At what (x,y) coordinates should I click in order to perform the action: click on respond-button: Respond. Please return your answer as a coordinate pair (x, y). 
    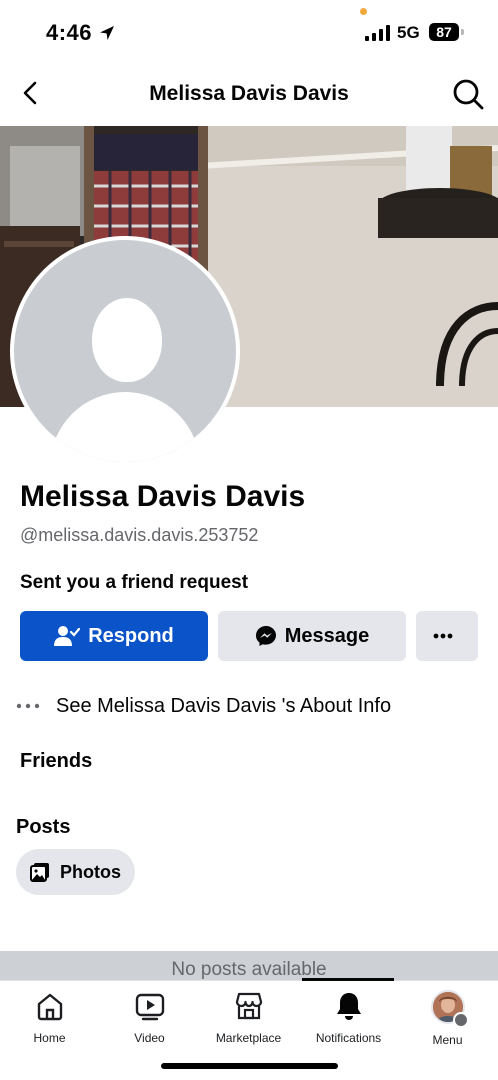
    Looking at the image, I should click on (114, 636).